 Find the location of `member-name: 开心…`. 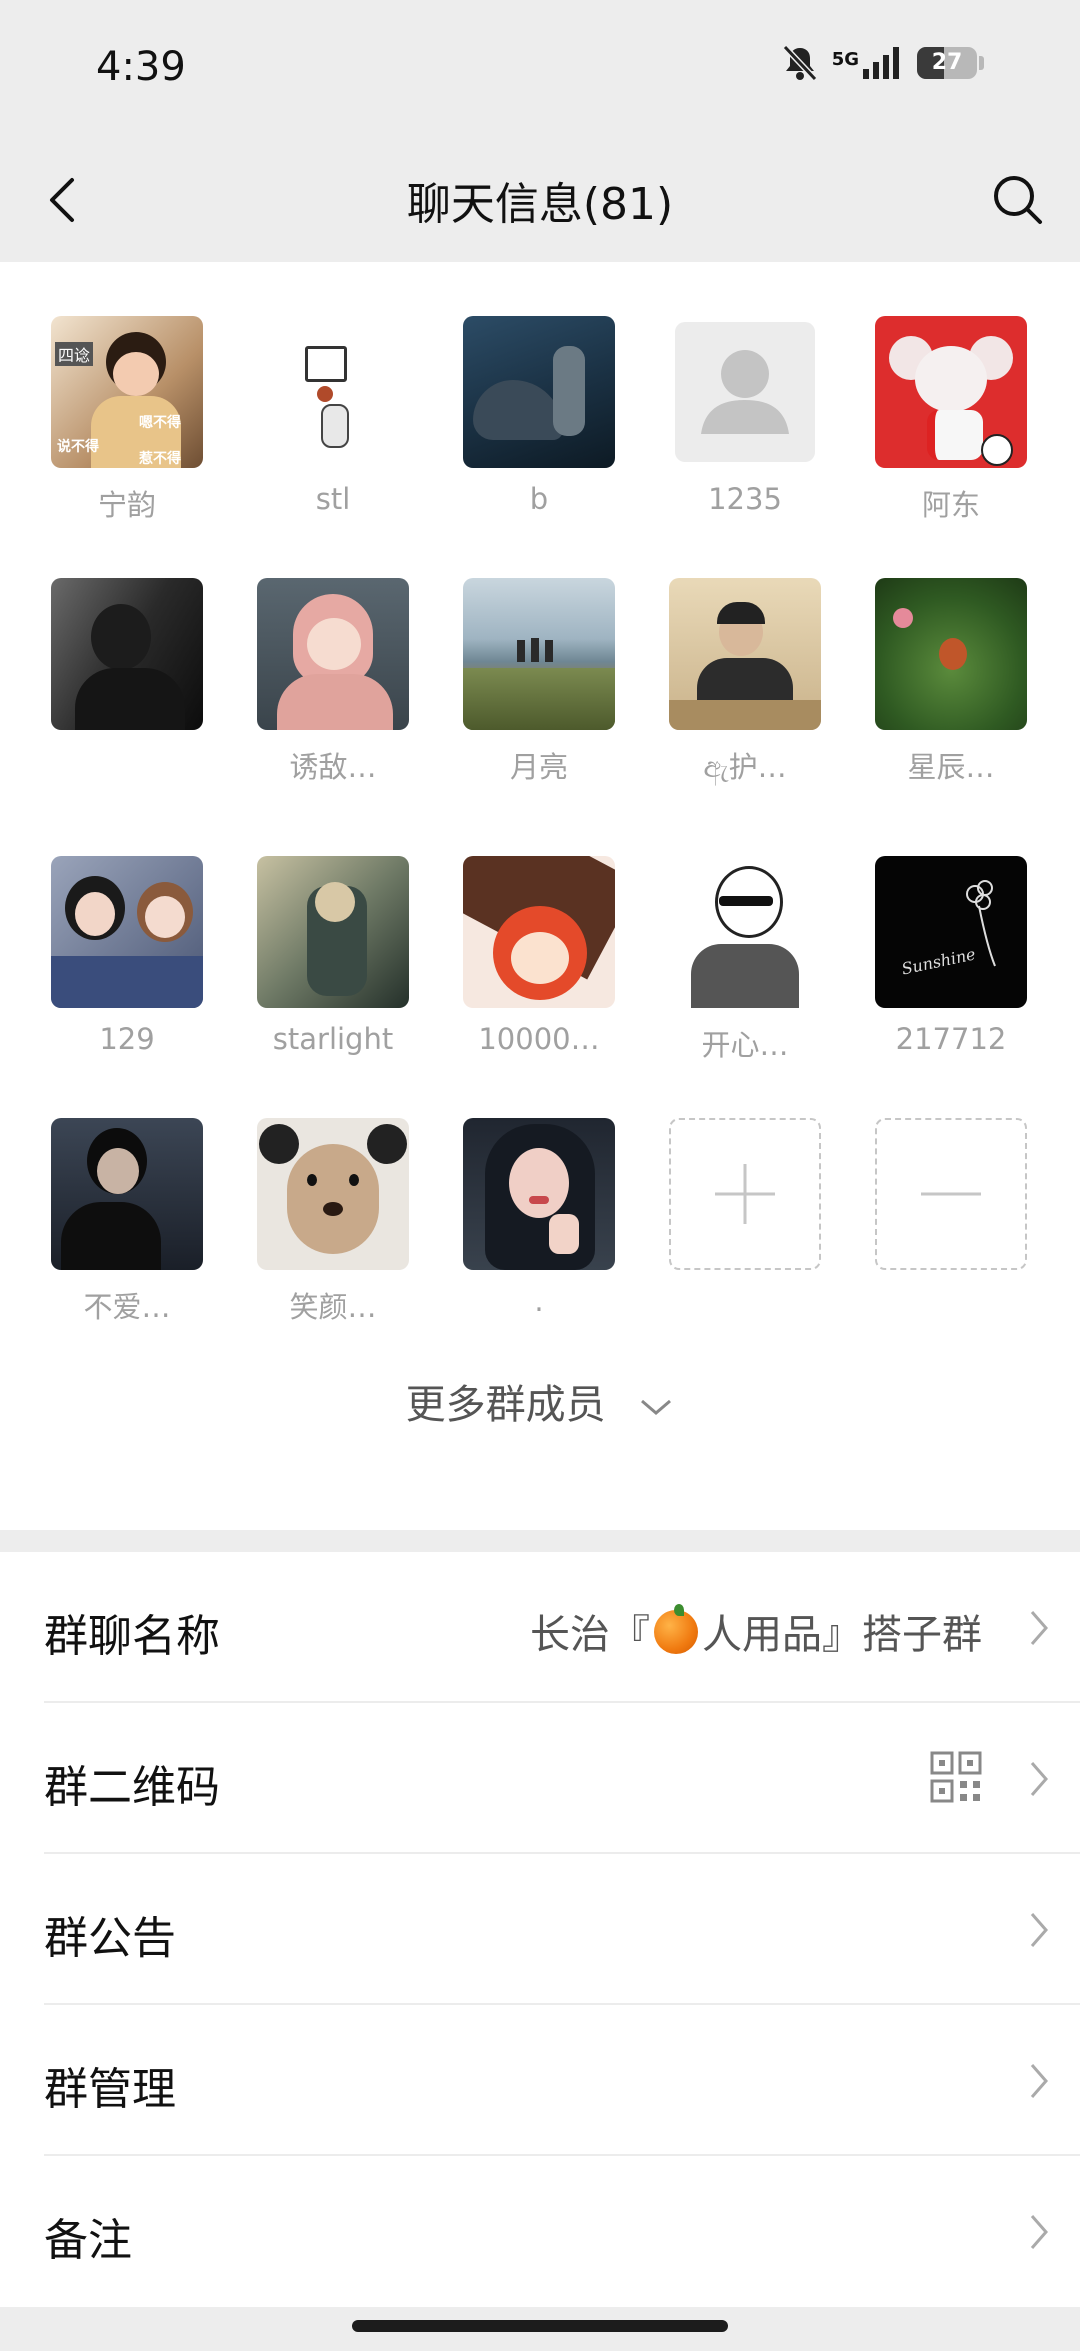

member-name: 开心… is located at coordinates (745, 1045).